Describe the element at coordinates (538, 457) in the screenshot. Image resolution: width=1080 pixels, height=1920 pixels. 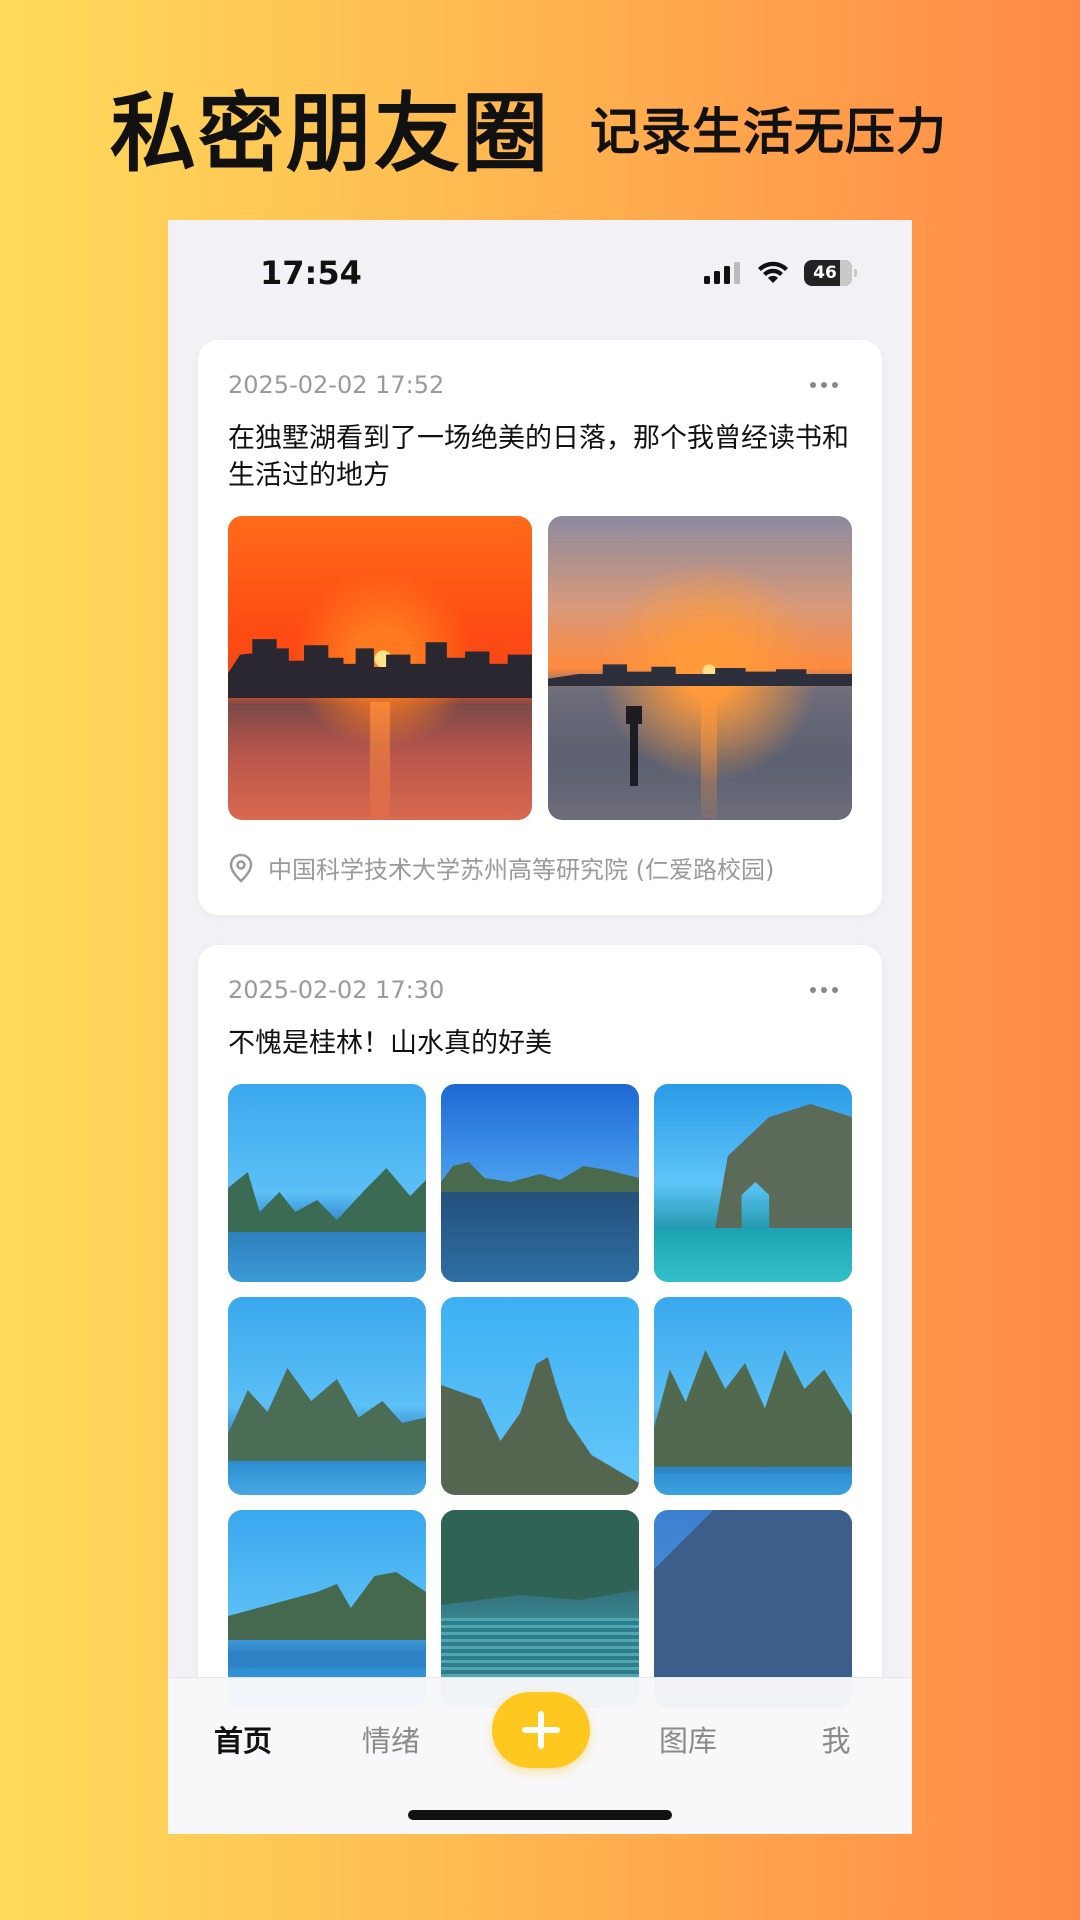
I see `post-text: 在独墅湖看到了一场绝美的日落，那个我曾经读书和生活过的地方` at that location.